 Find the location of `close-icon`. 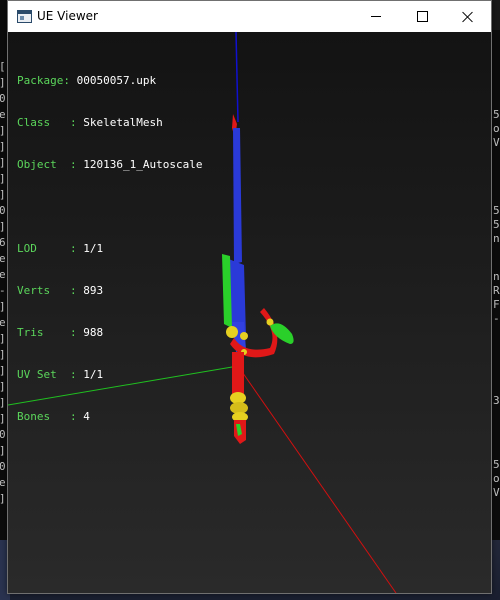

close-icon is located at coordinates (468, 17).